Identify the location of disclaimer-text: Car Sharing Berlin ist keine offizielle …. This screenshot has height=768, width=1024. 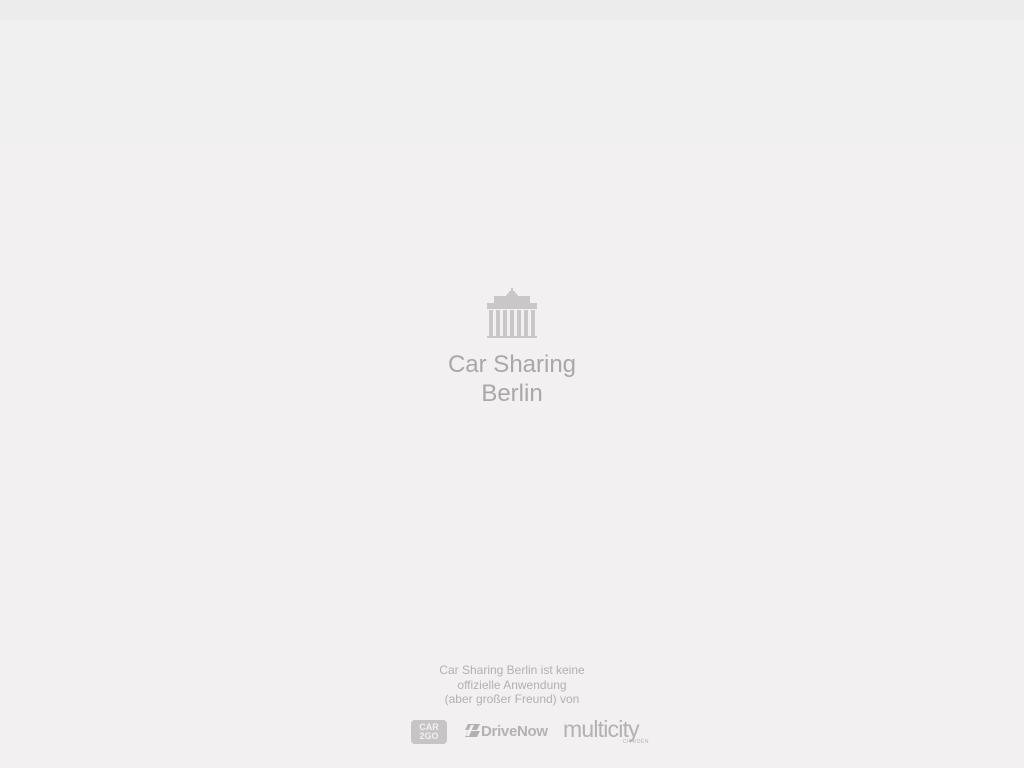
(512, 685).